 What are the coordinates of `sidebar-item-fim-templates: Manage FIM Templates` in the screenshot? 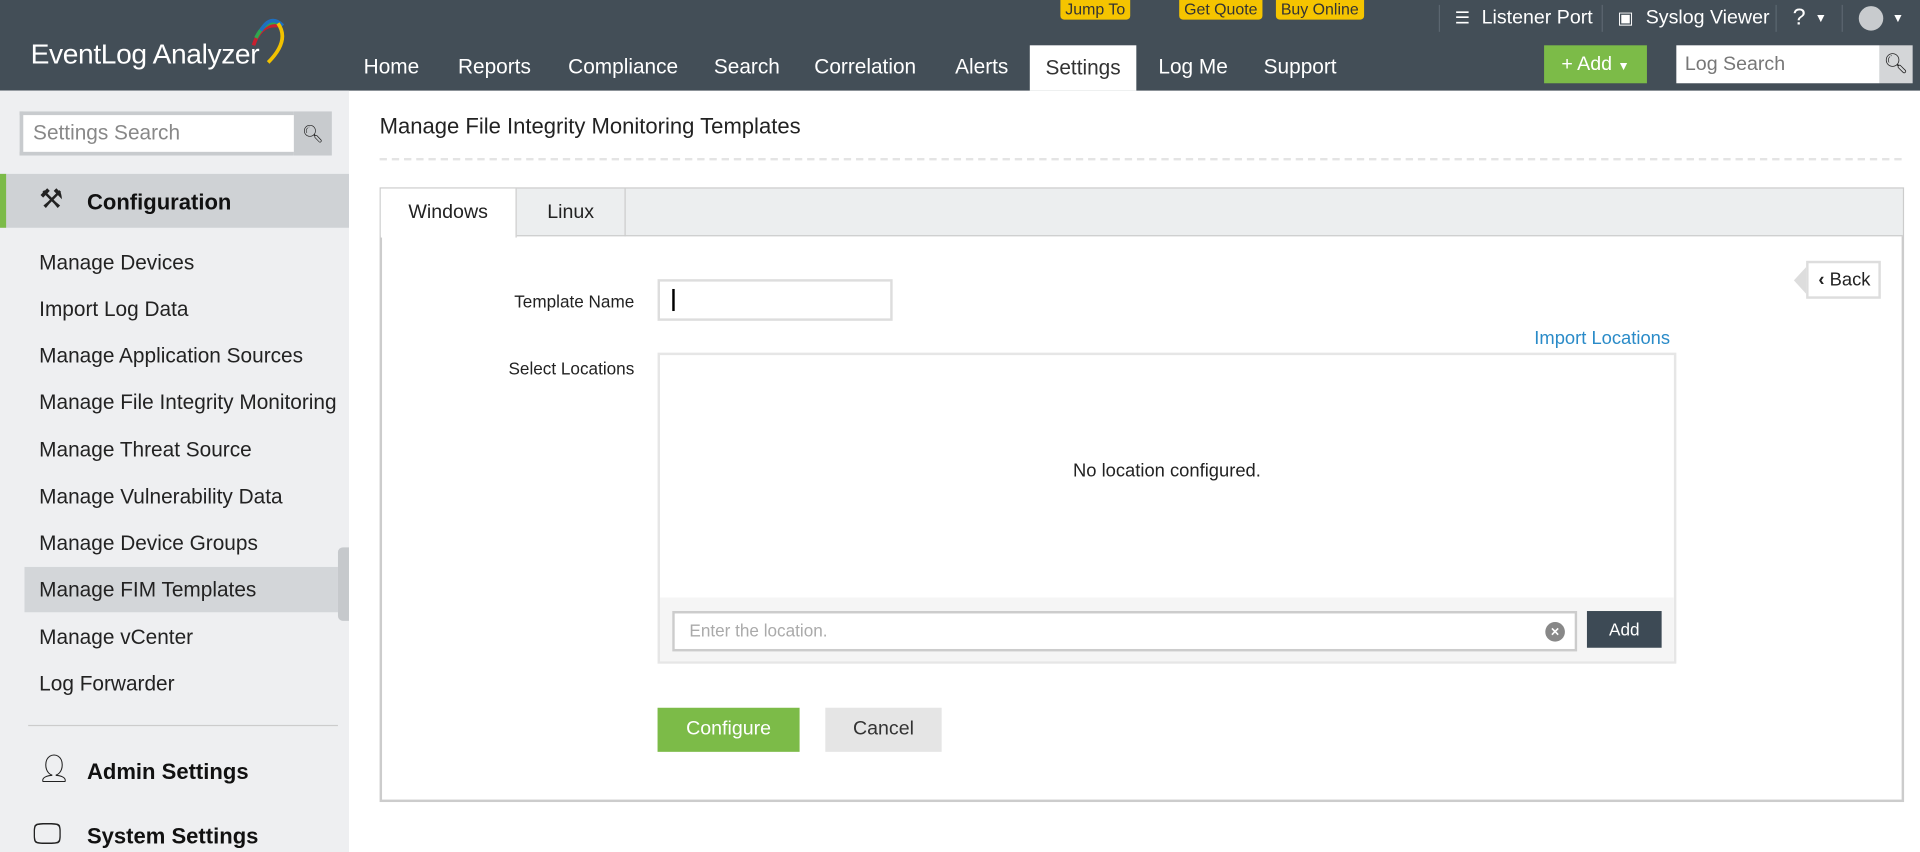 It's located at (147, 590).